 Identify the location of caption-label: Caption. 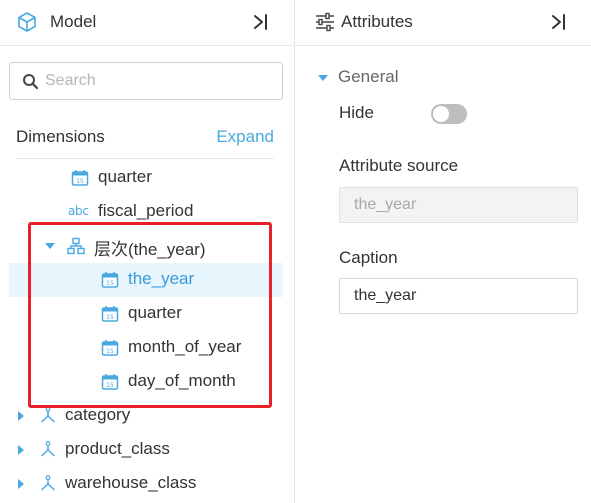
(368, 257).